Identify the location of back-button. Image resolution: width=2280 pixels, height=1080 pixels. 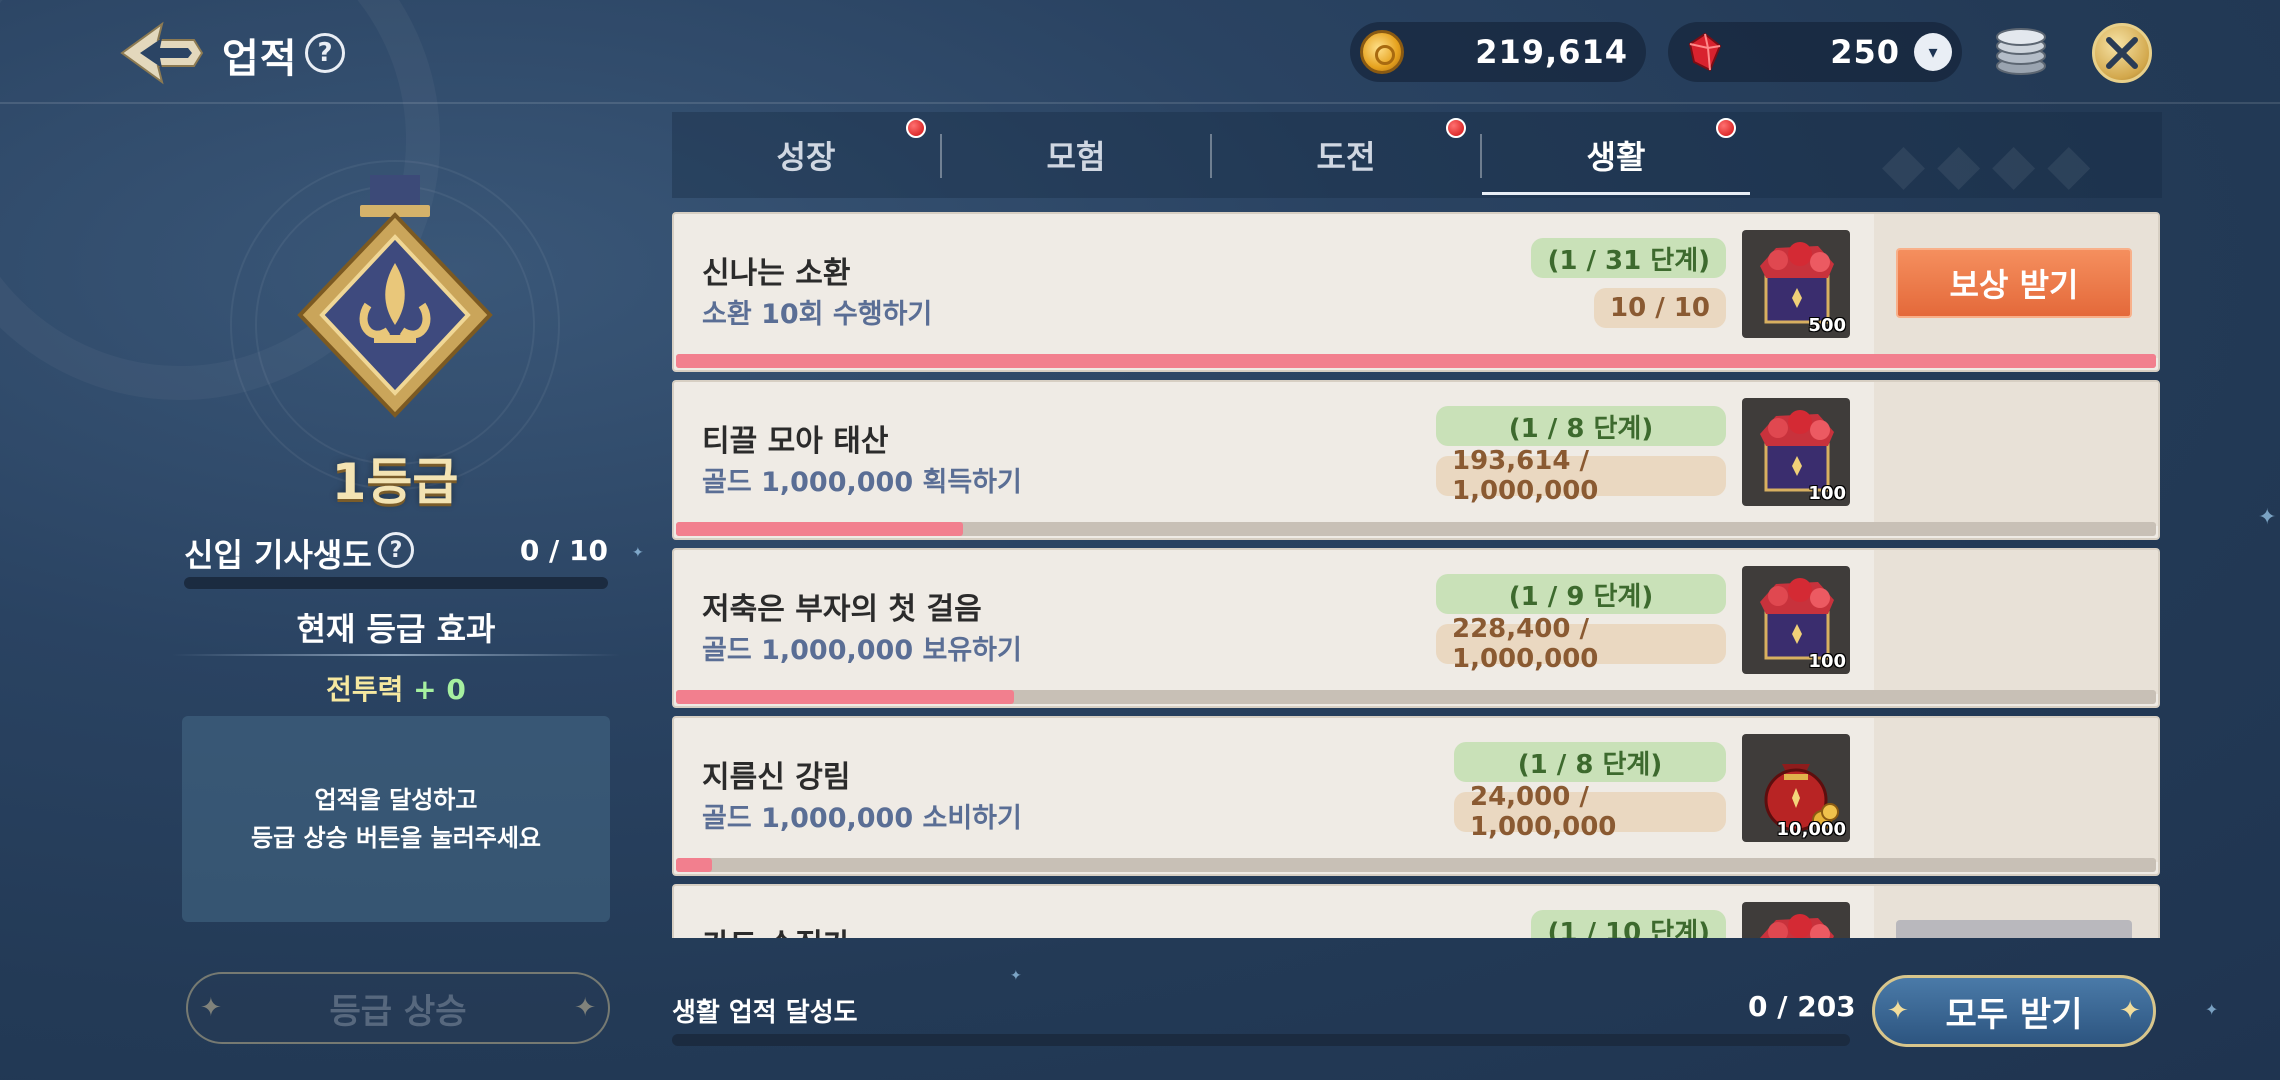
(162, 53).